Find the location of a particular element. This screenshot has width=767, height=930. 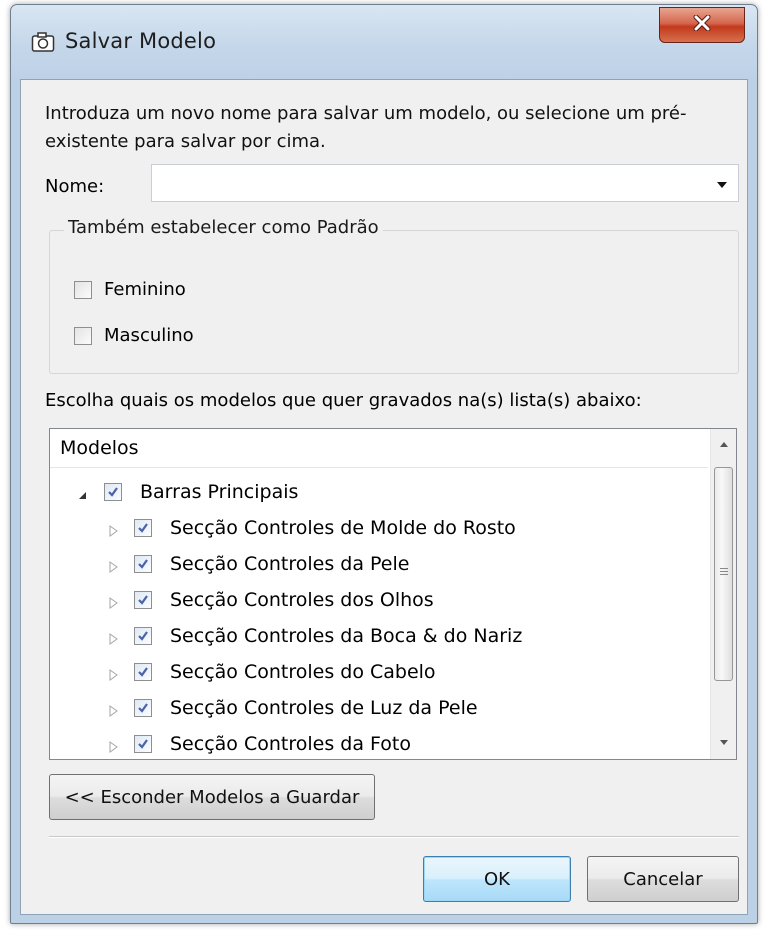

tree-node-child: Secção Controles da Boca & do Nariz is located at coordinates (314, 636).